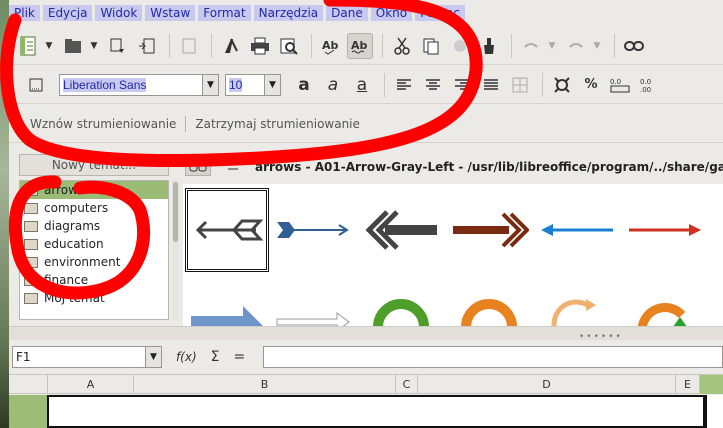  Describe the element at coordinates (546, 384) in the screenshot. I see `column-header-d: D` at that location.